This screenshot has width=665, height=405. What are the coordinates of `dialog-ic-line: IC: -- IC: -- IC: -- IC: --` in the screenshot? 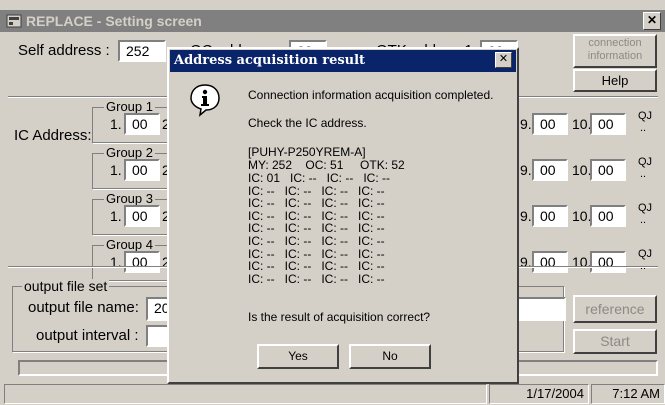 It's located at (316, 278).